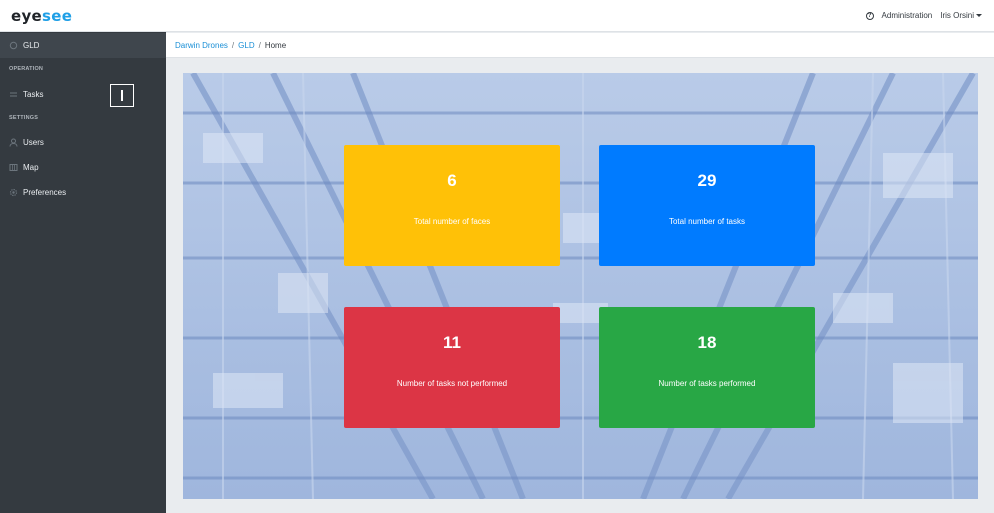  What do you see at coordinates (13, 192) in the screenshot?
I see `gear-icon` at bounding box center [13, 192].